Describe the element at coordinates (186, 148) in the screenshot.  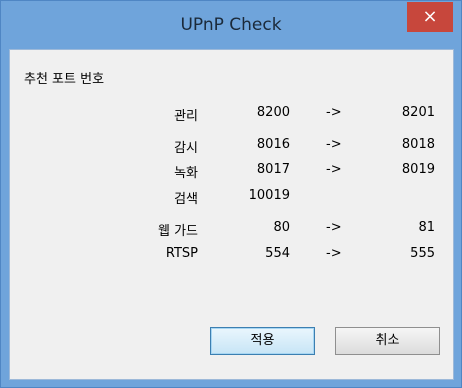
I see `port-name: 감시` at that location.